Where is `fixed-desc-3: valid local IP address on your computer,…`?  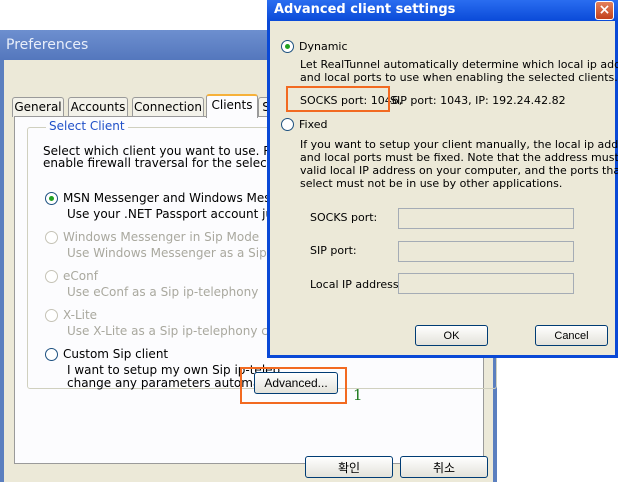 fixed-desc-3: valid local IP address on your computer,… is located at coordinates (459, 170).